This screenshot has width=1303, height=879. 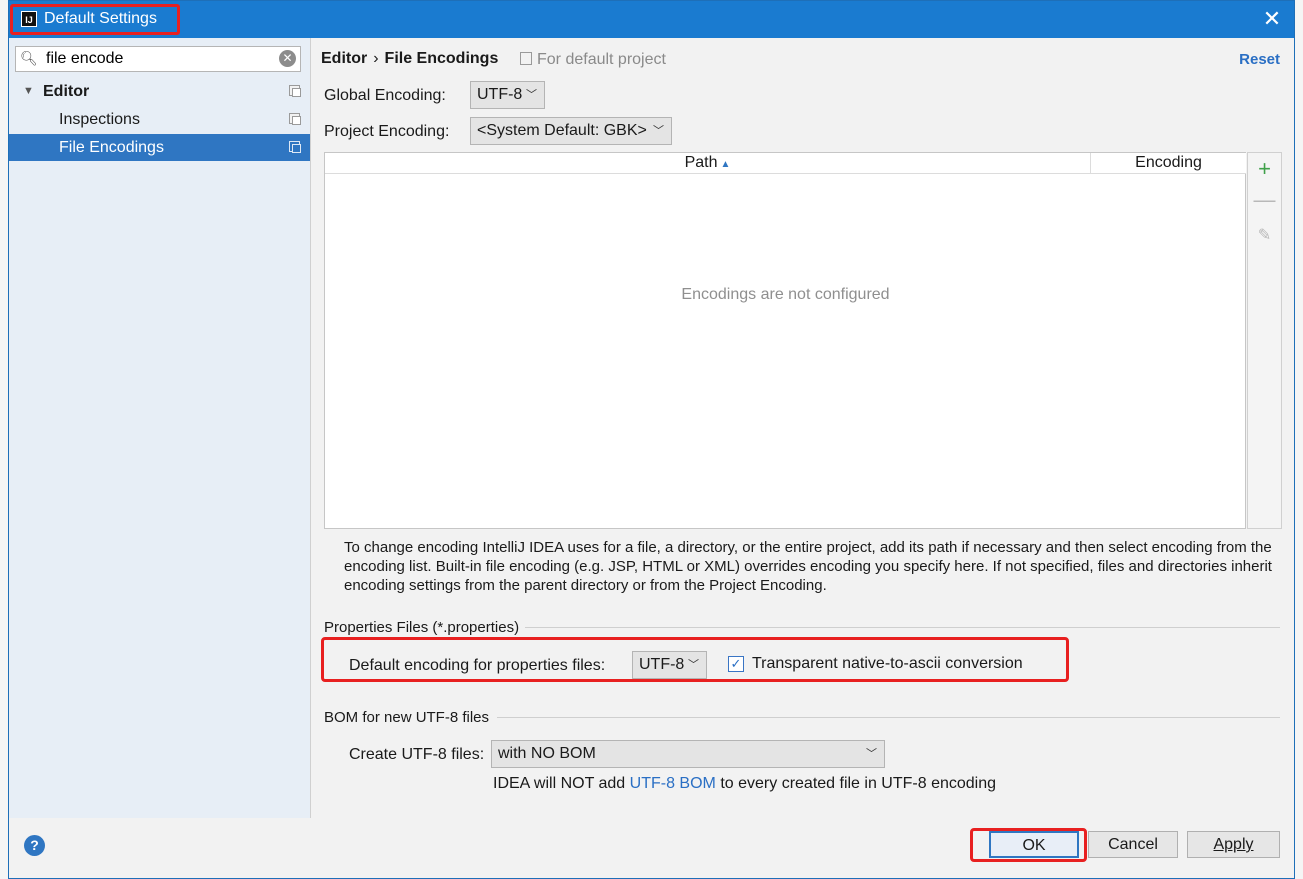 What do you see at coordinates (785, 294) in the screenshot?
I see `empty-table-message: Encodings are not configured` at bounding box center [785, 294].